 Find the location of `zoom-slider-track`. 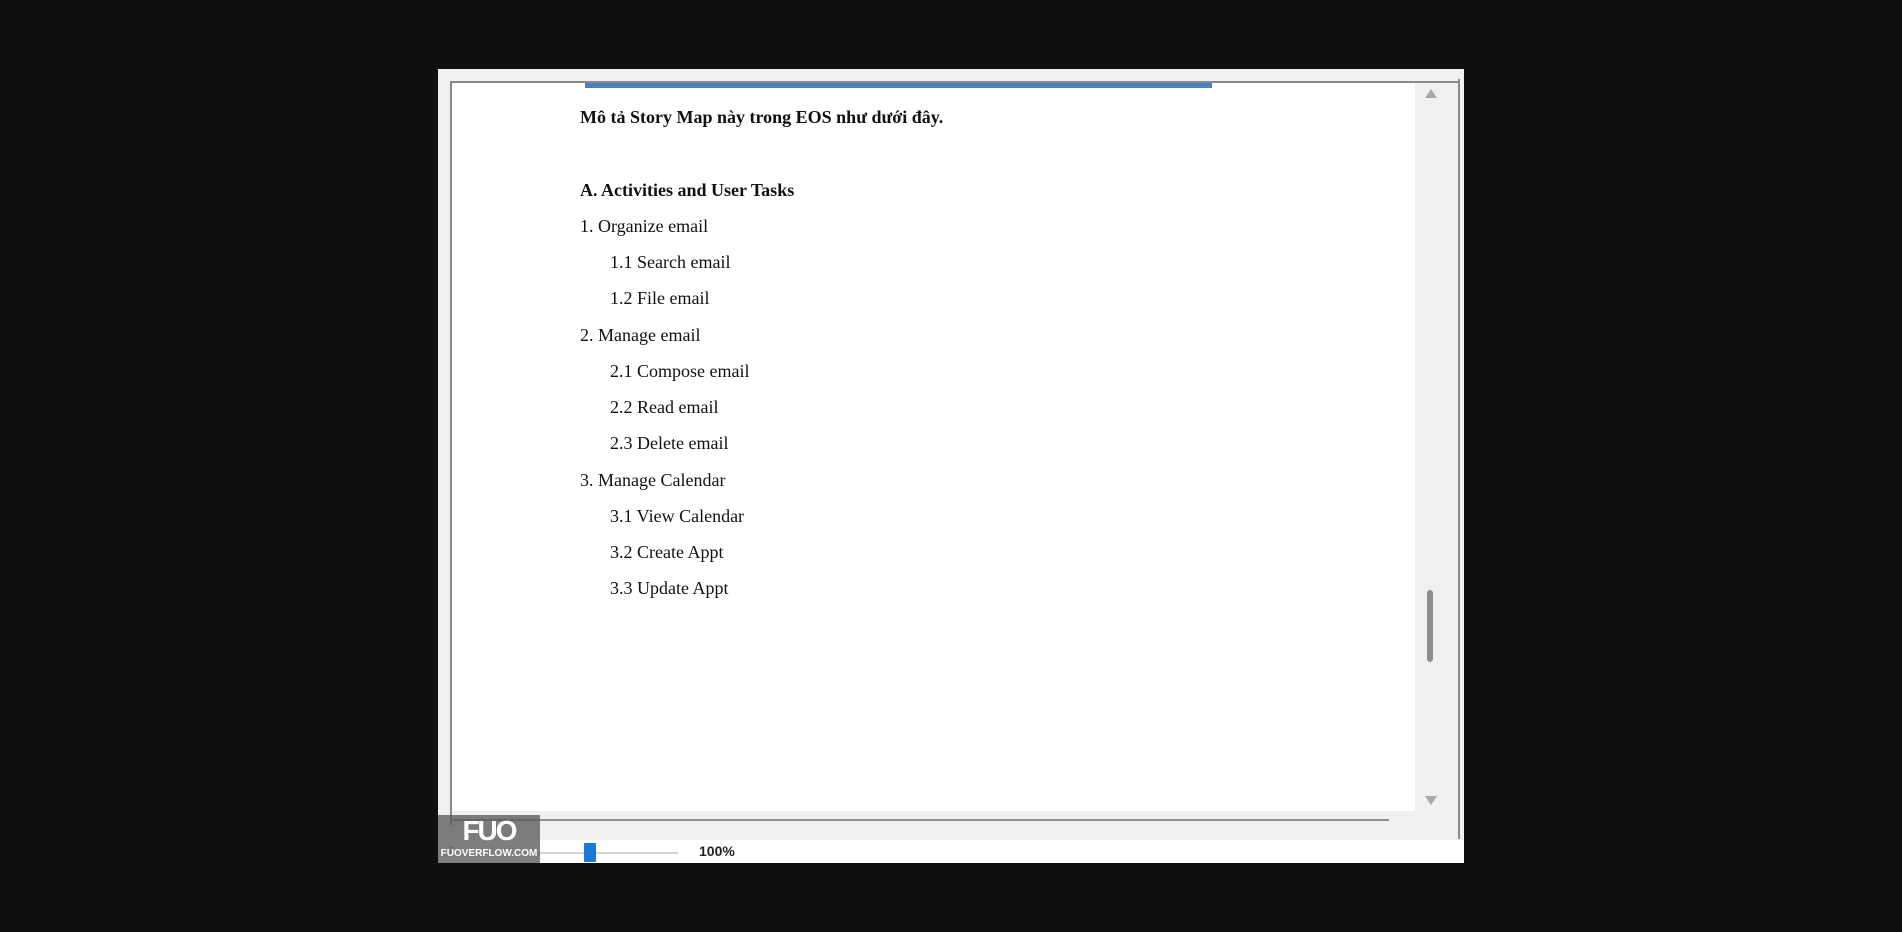

zoom-slider-track is located at coordinates (608, 853).